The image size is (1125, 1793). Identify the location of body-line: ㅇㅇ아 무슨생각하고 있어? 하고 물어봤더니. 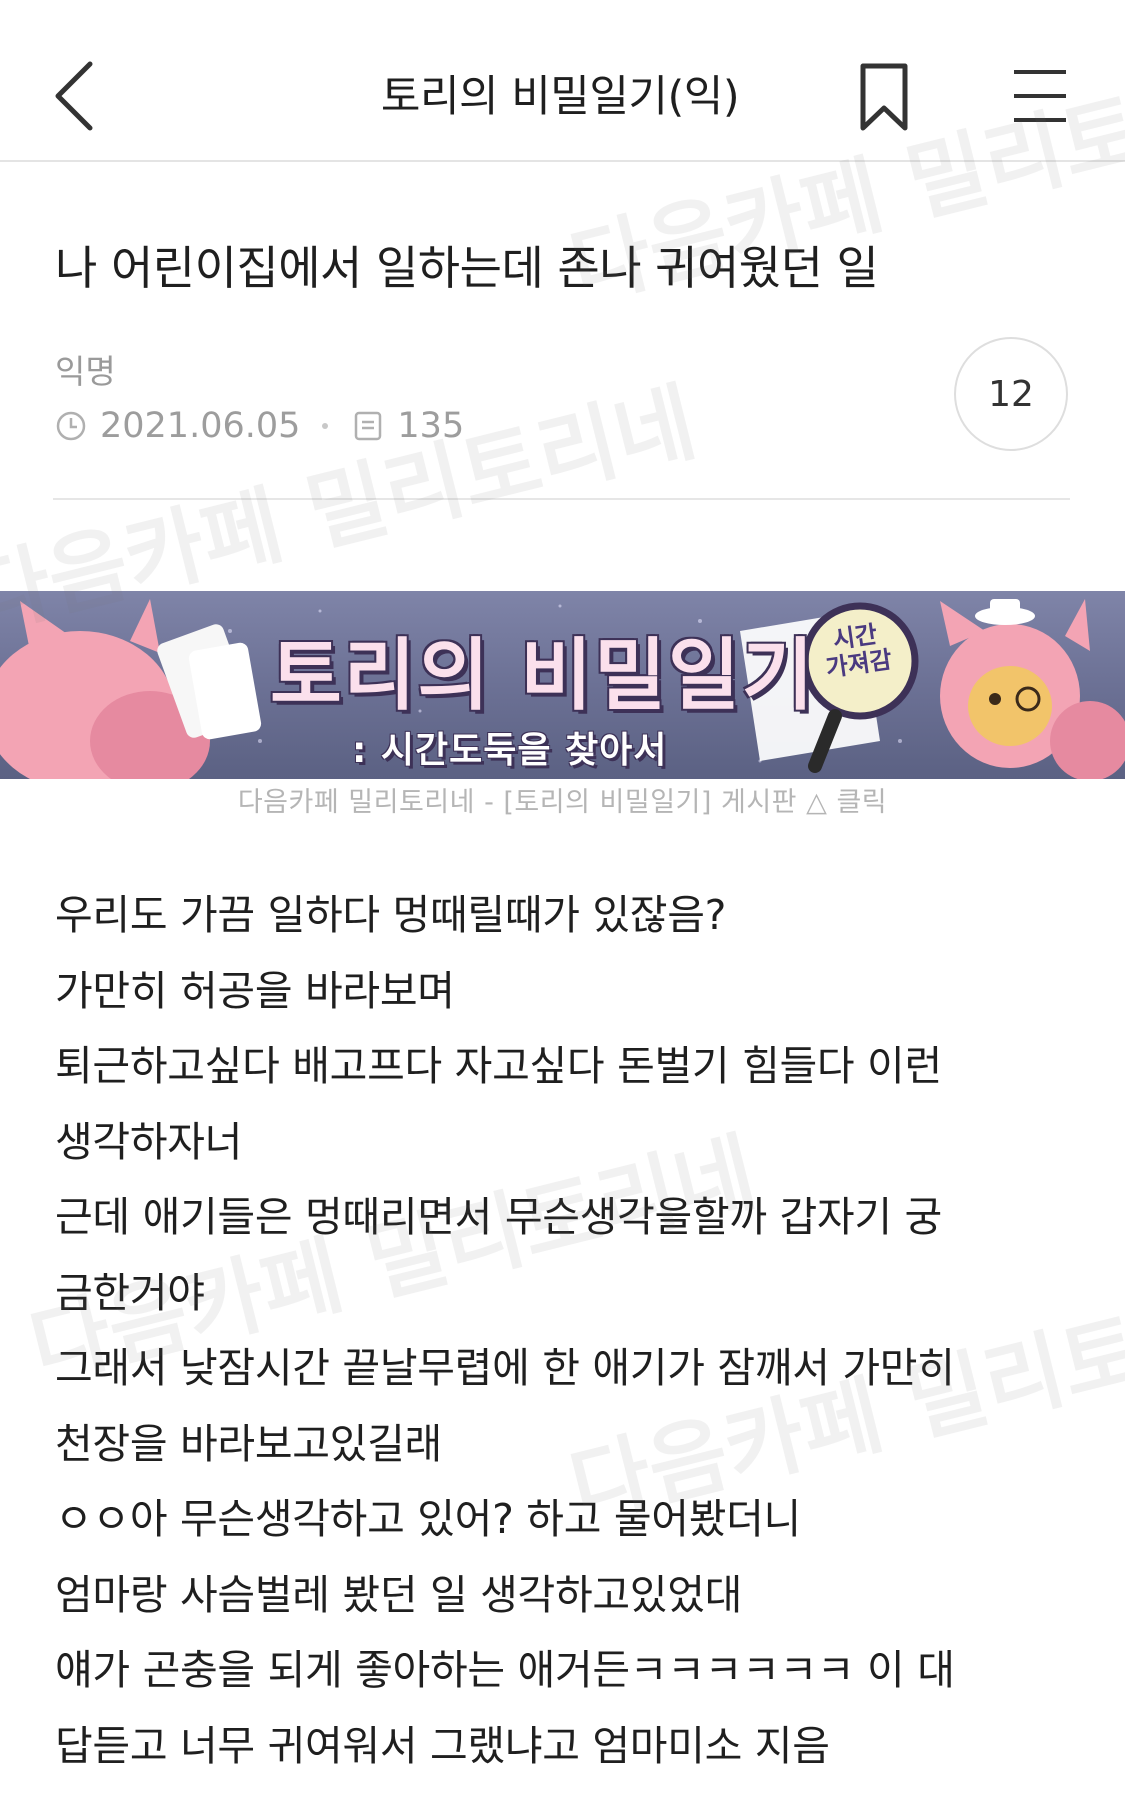
(428, 1519).